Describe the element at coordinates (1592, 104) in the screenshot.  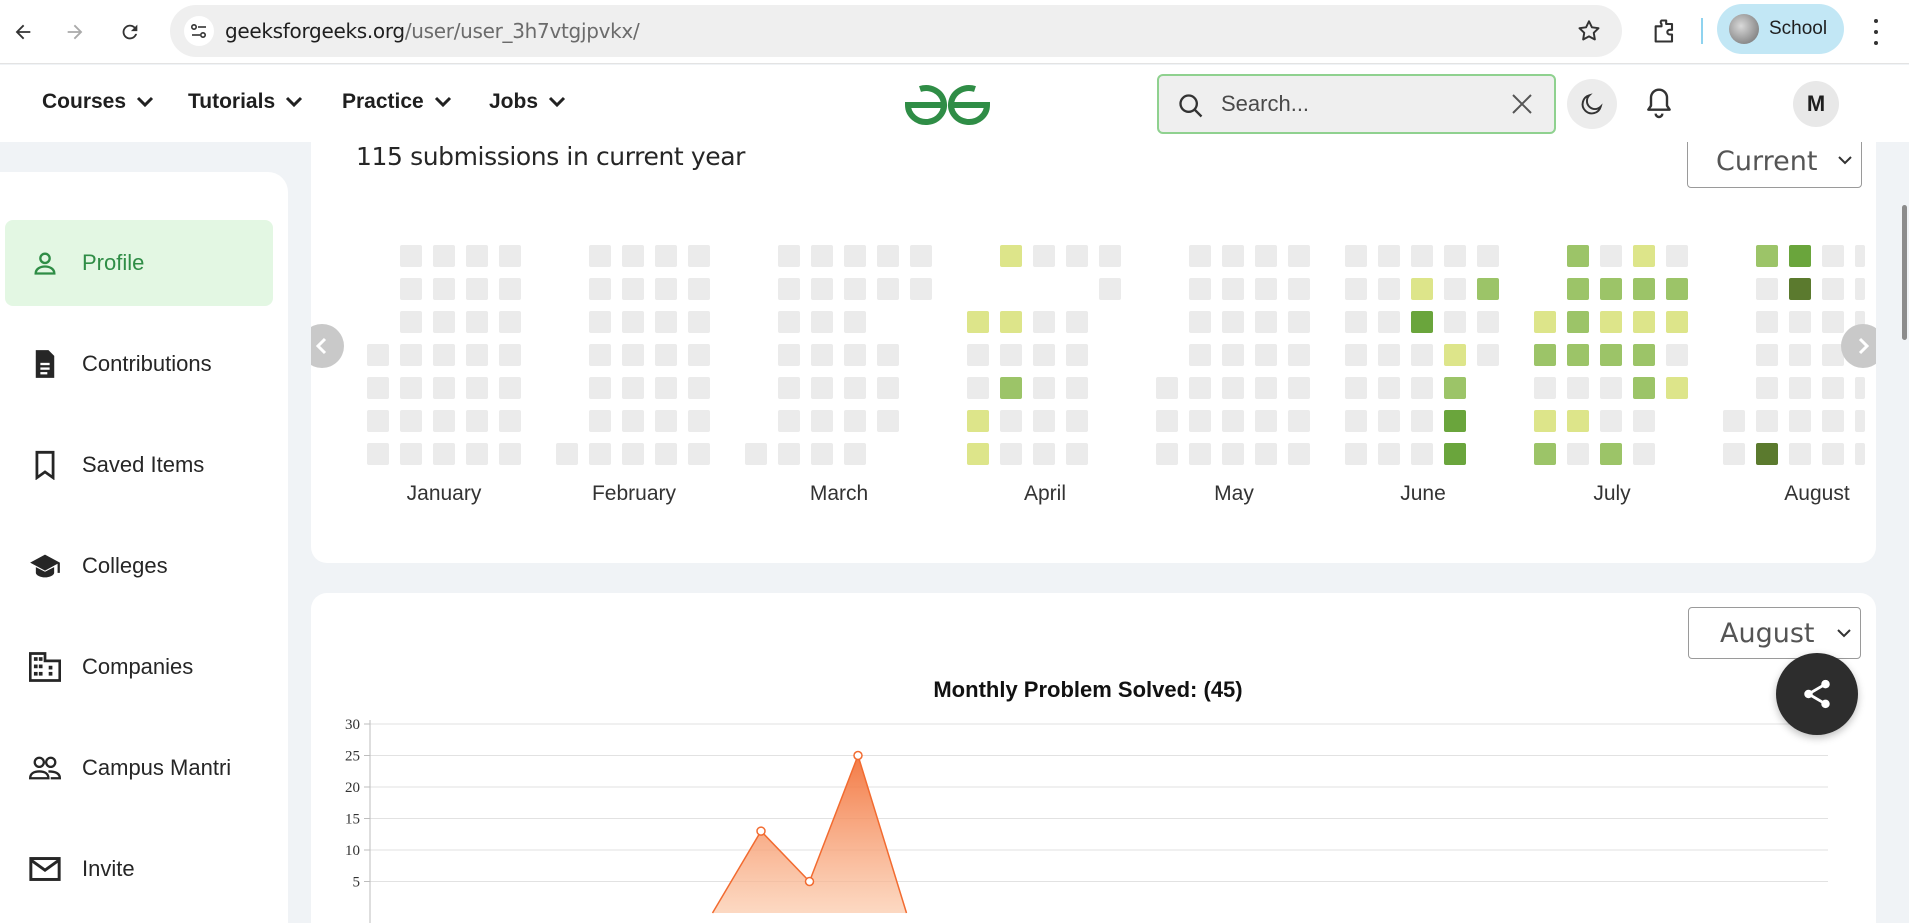
I see `dark-mode-toggle` at that location.